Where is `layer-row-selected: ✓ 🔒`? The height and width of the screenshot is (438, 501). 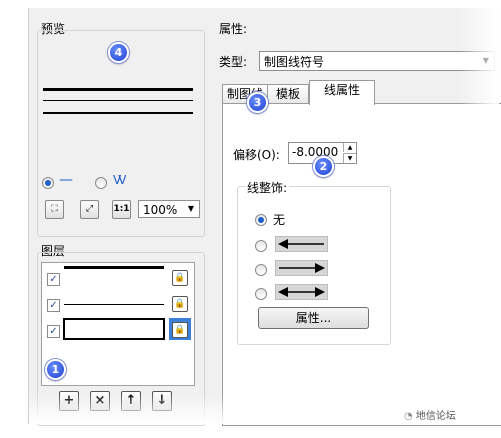 layer-row-selected: ✓ 🔒 is located at coordinates (118, 330).